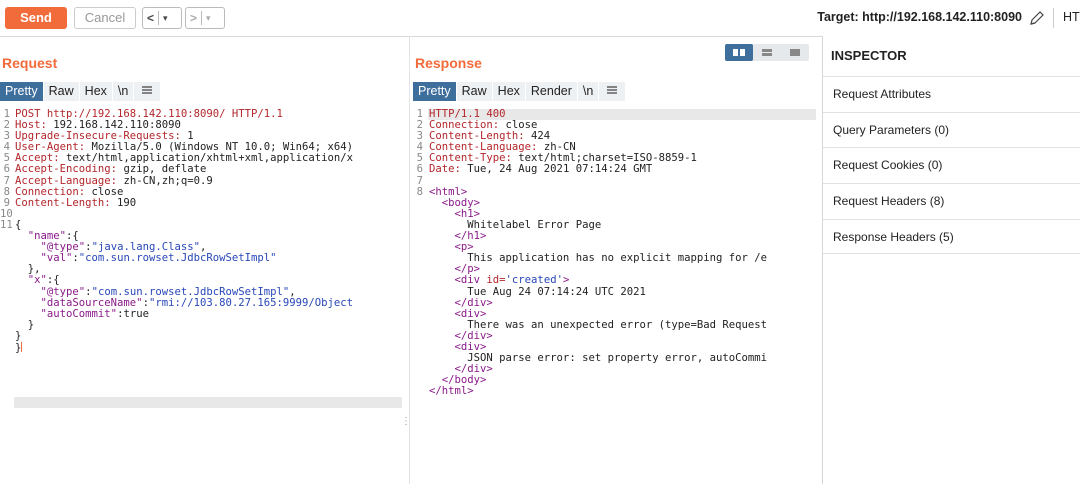 Image resolution: width=1080 pixels, height=484 pixels. What do you see at coordinates (474, 91) in the screenshot?
I see `response-tab-raw: Raw` at bounding box center [474, 91].